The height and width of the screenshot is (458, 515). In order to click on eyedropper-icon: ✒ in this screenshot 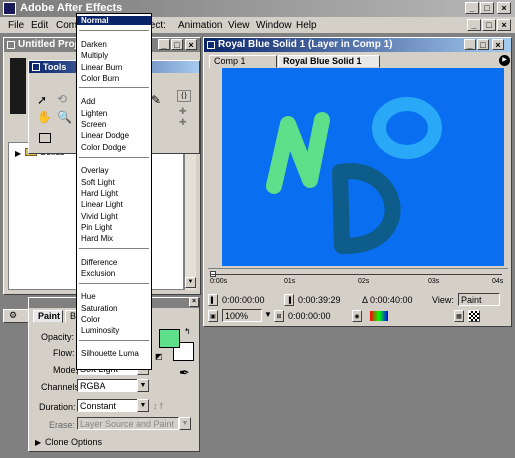, I will do `click(184, 373)`.